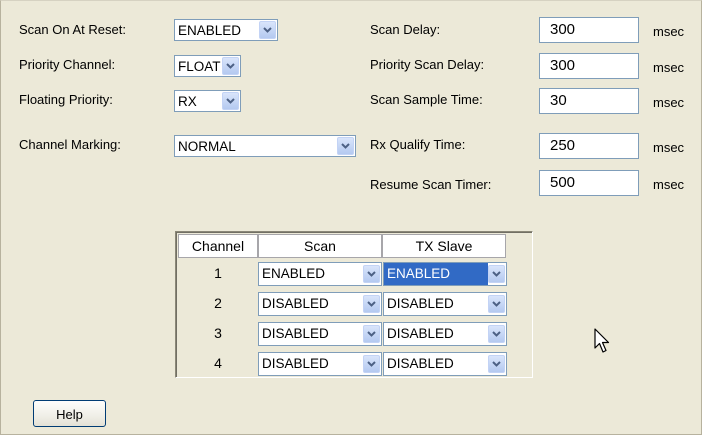 The width and height of the screenshot is (702, 435). What do you see at coordinates (70, 144) in the screenshot?
I see `channel-marking-label: Channel Marking:` at bounding box center [70, 144].